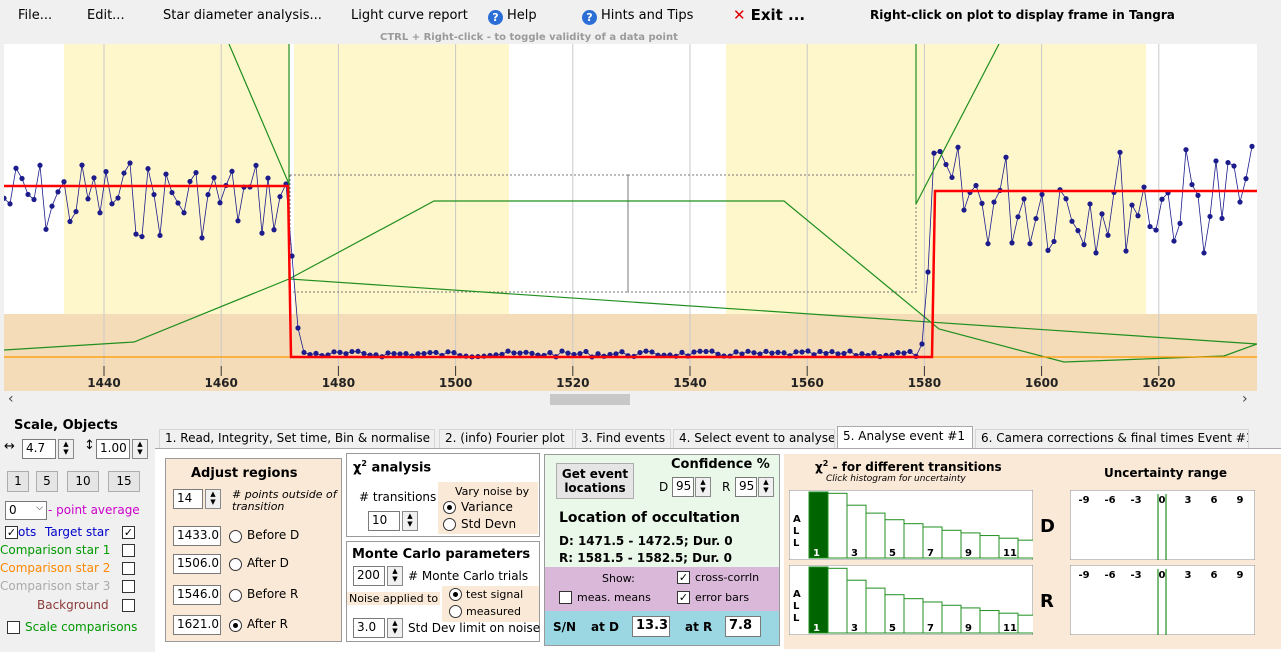 The width and height of the screenshot is (1281, 652). What do you see at coordinates (683, 597) in the screenshot?
I see `error-bars-checkbox: ✓` at bounding box center [683, 597].